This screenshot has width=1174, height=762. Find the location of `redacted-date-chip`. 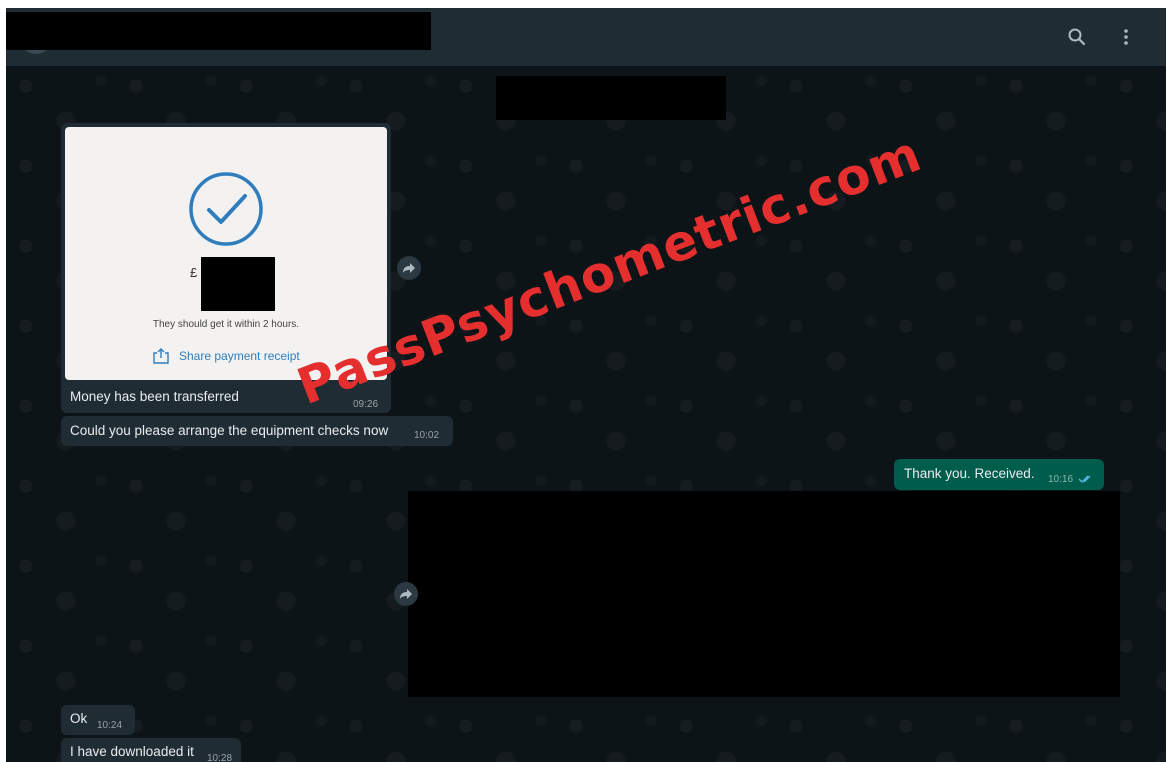

redacted-date-chip is located at coordinates (611, 98).